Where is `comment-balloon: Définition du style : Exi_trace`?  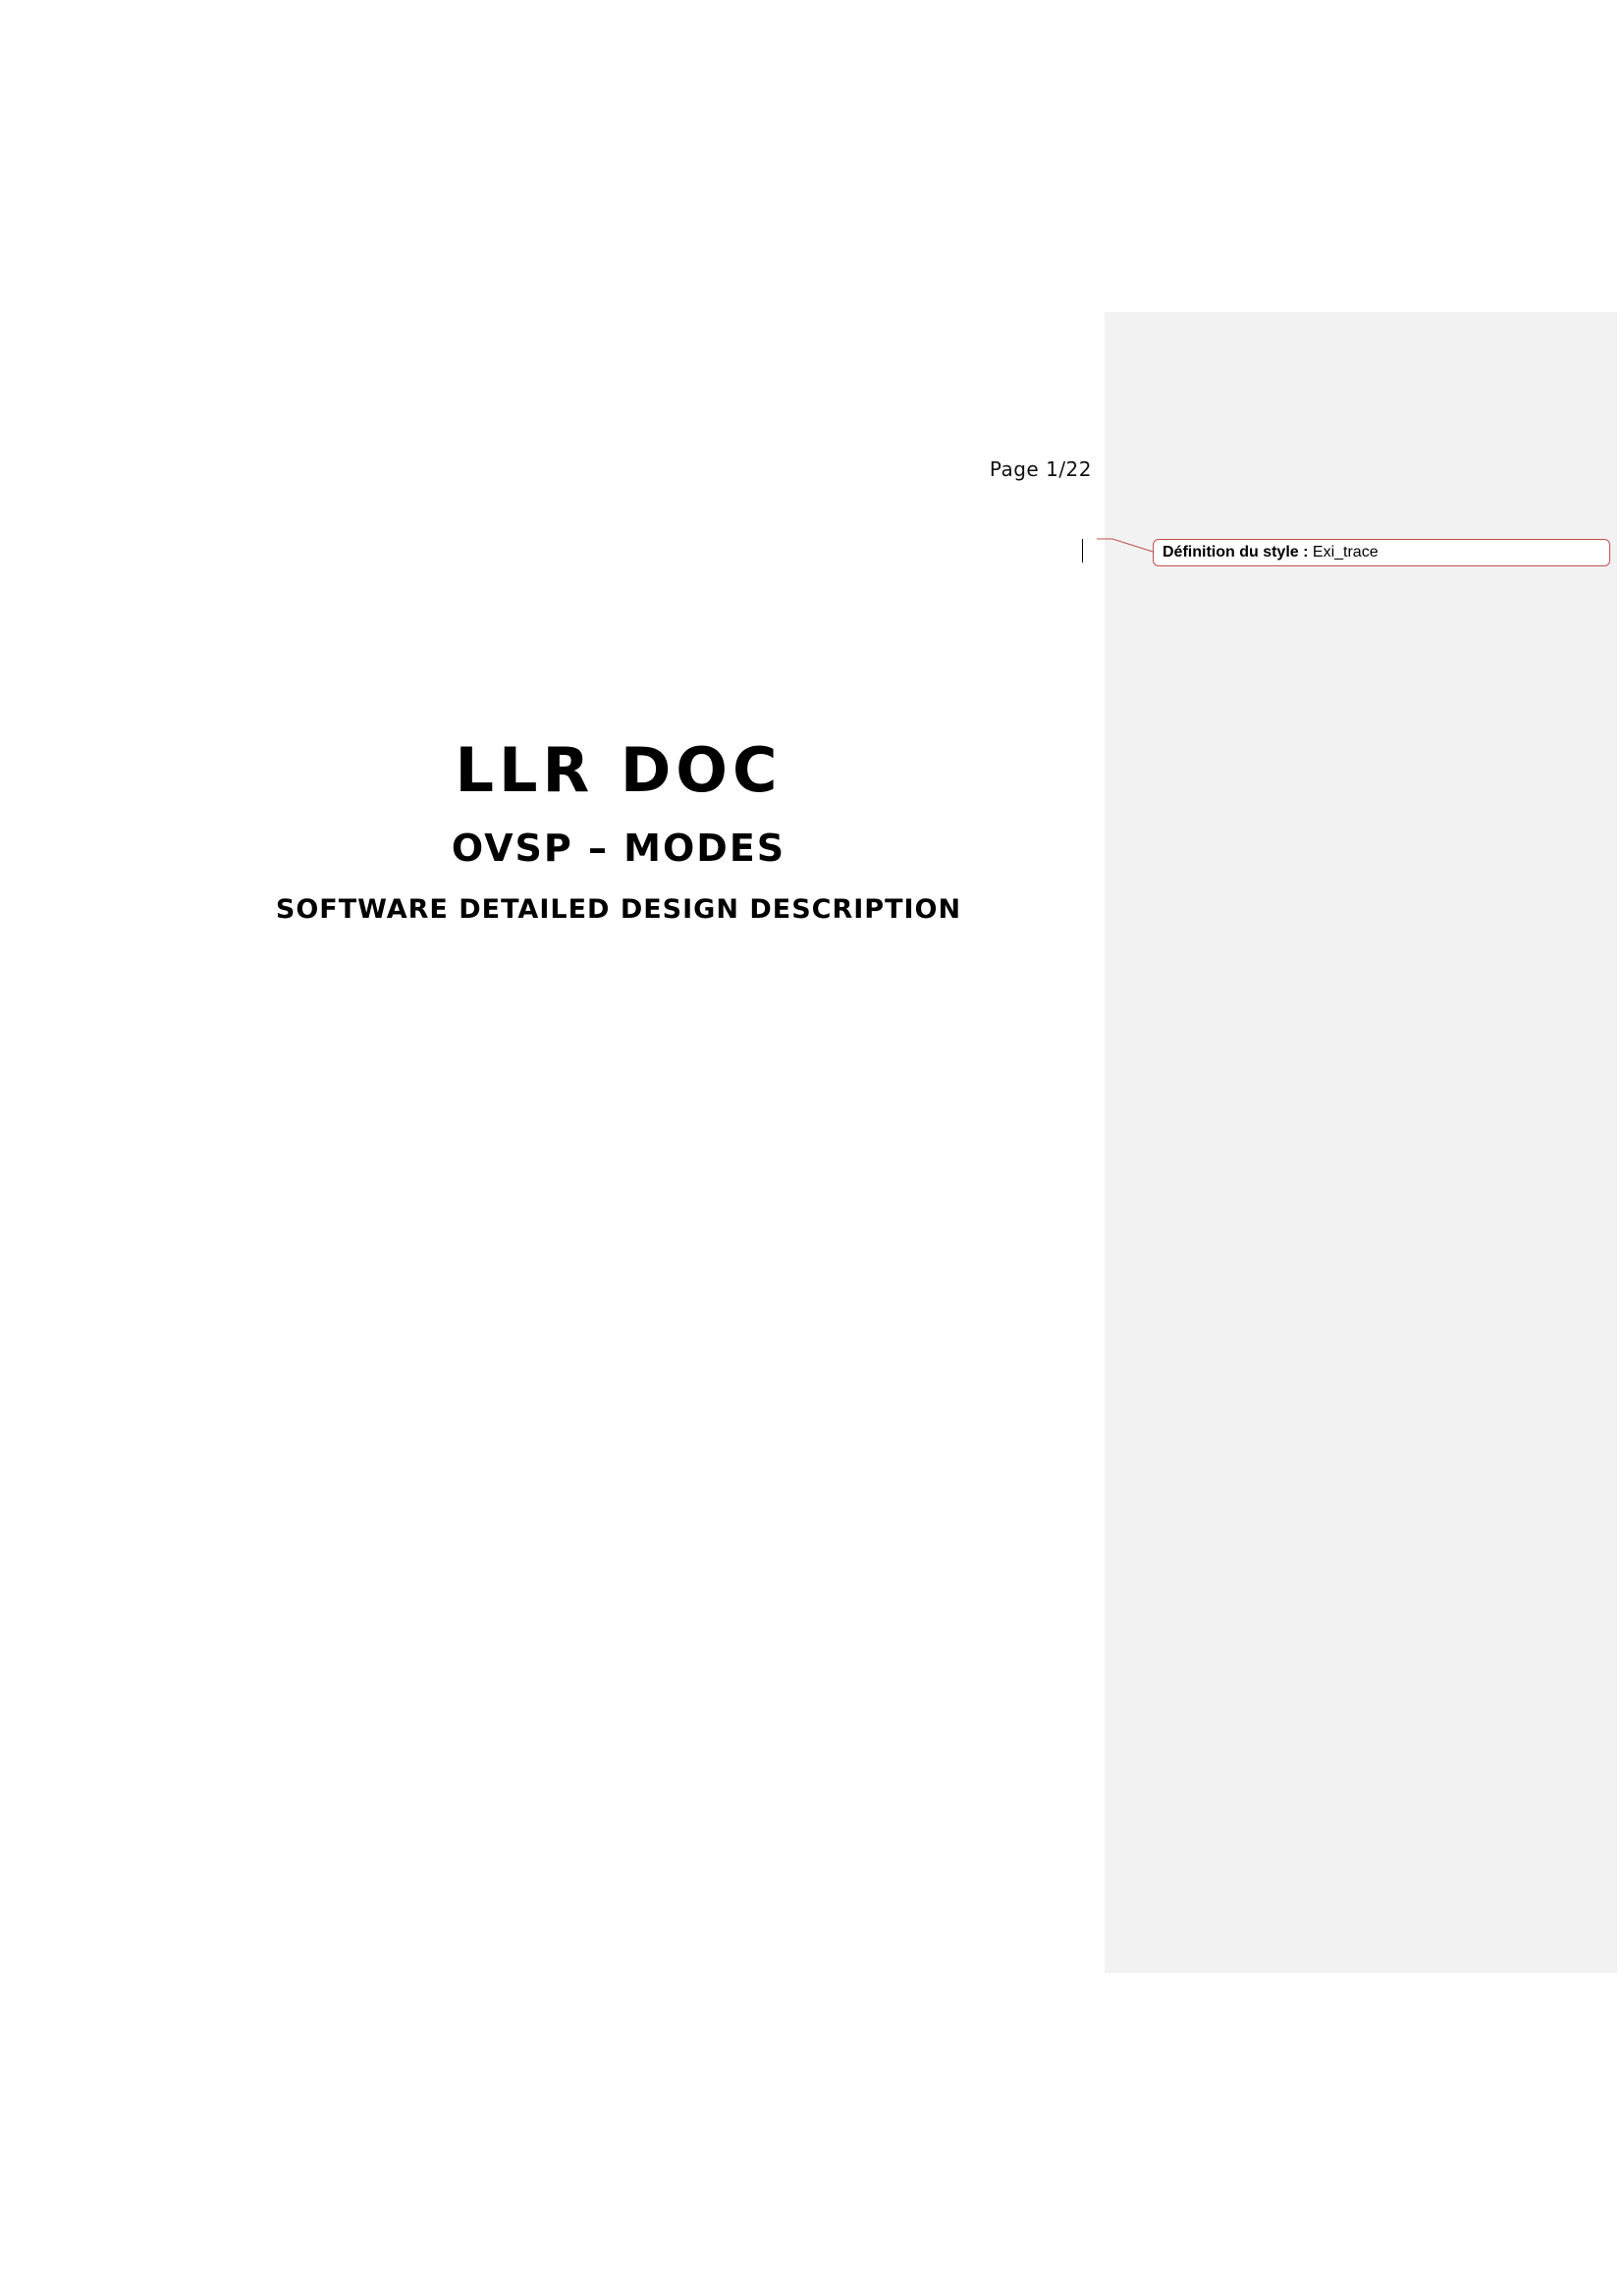 comment-balloon: Définition du style : Exi_trace is located at coordinates (1381, 552).